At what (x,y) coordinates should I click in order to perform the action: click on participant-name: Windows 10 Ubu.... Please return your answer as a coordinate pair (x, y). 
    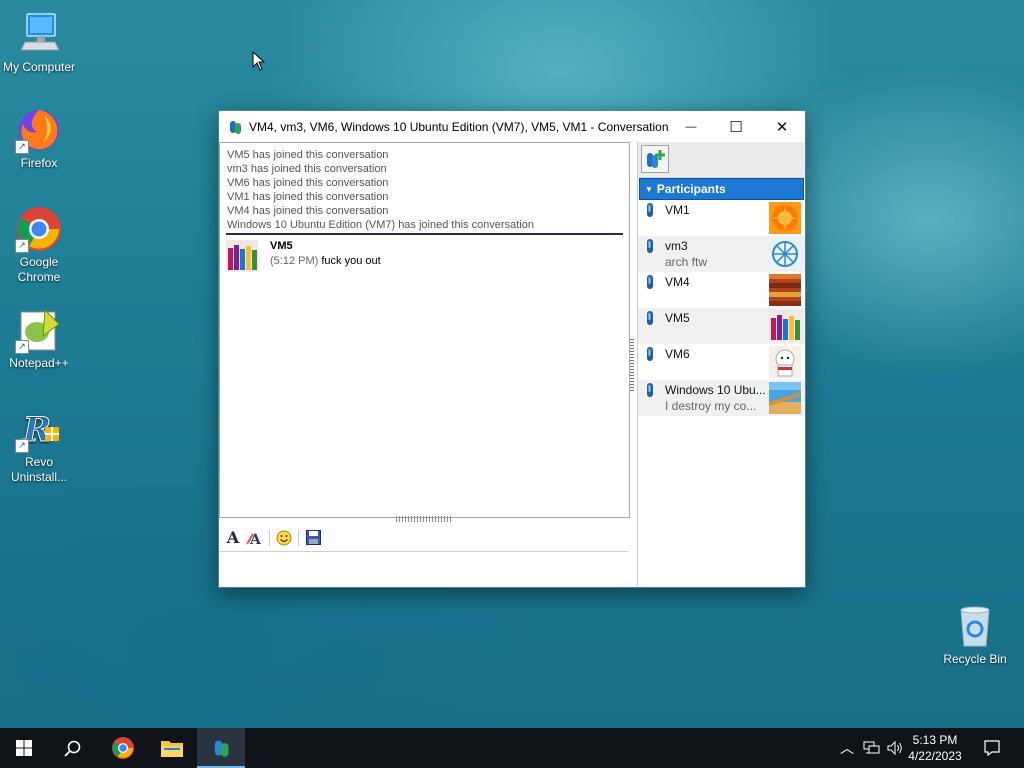
    Looking at the image, I should click on (715, 390).